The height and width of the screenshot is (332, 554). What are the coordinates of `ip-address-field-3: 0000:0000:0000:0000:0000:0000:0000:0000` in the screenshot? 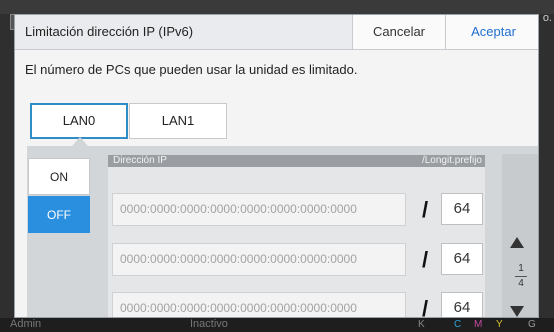 It's located at (259, 304).